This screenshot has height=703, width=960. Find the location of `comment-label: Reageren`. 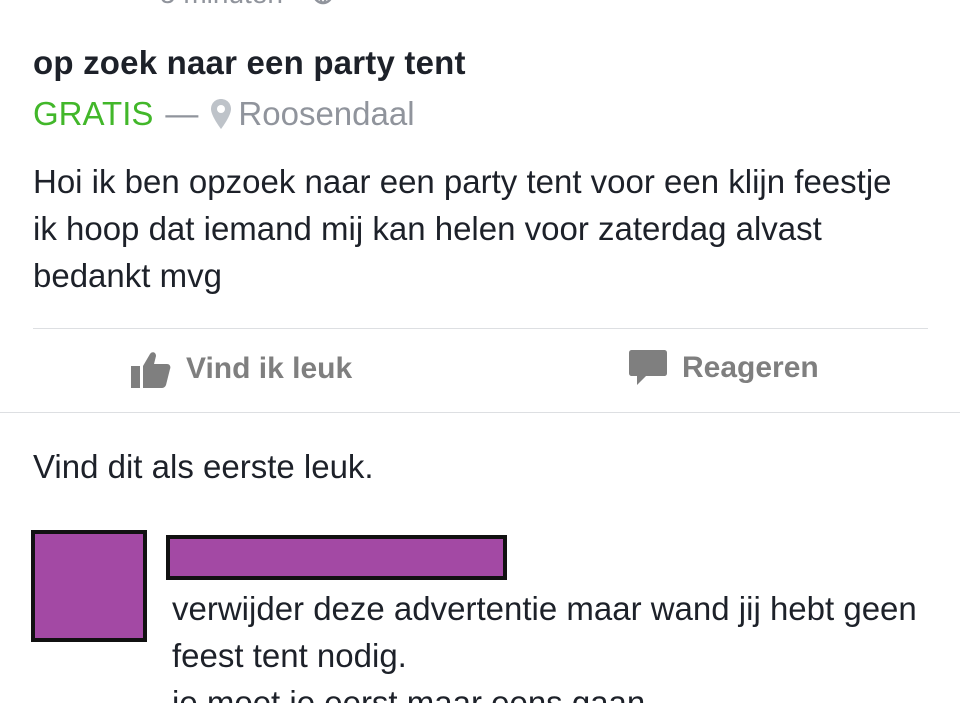

comment-label: Reageren is located at coordinates (750, 367).